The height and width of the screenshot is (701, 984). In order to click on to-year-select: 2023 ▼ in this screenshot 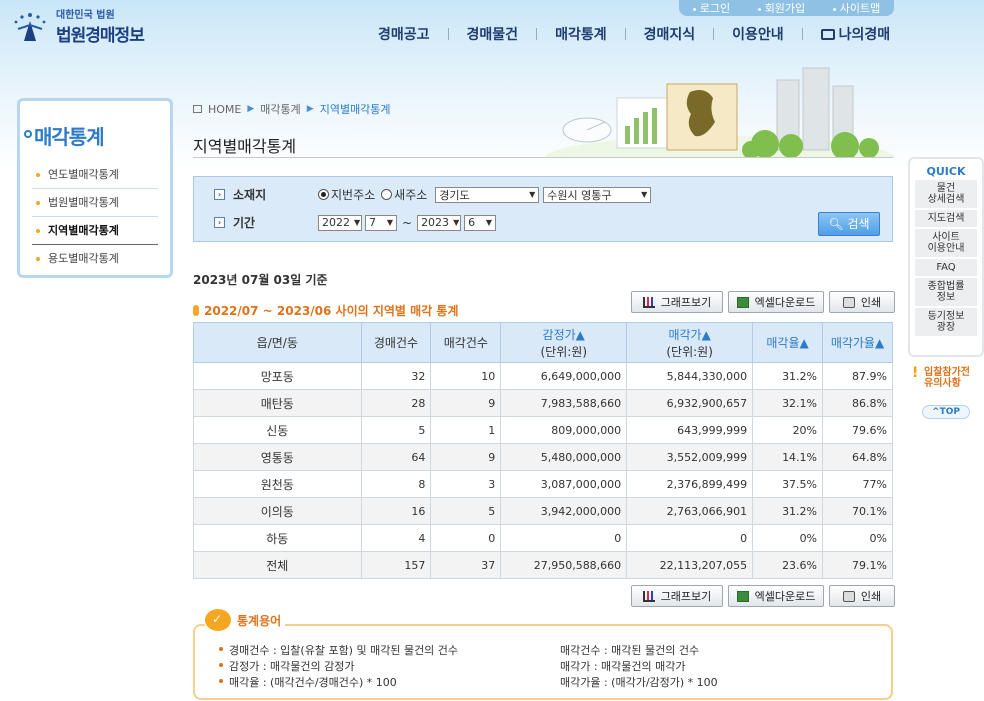, I will do `click(439, 222)`.